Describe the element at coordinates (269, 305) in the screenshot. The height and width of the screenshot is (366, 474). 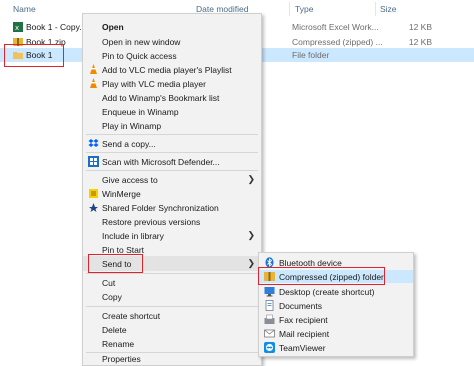
I see `documents-icon` at that location.